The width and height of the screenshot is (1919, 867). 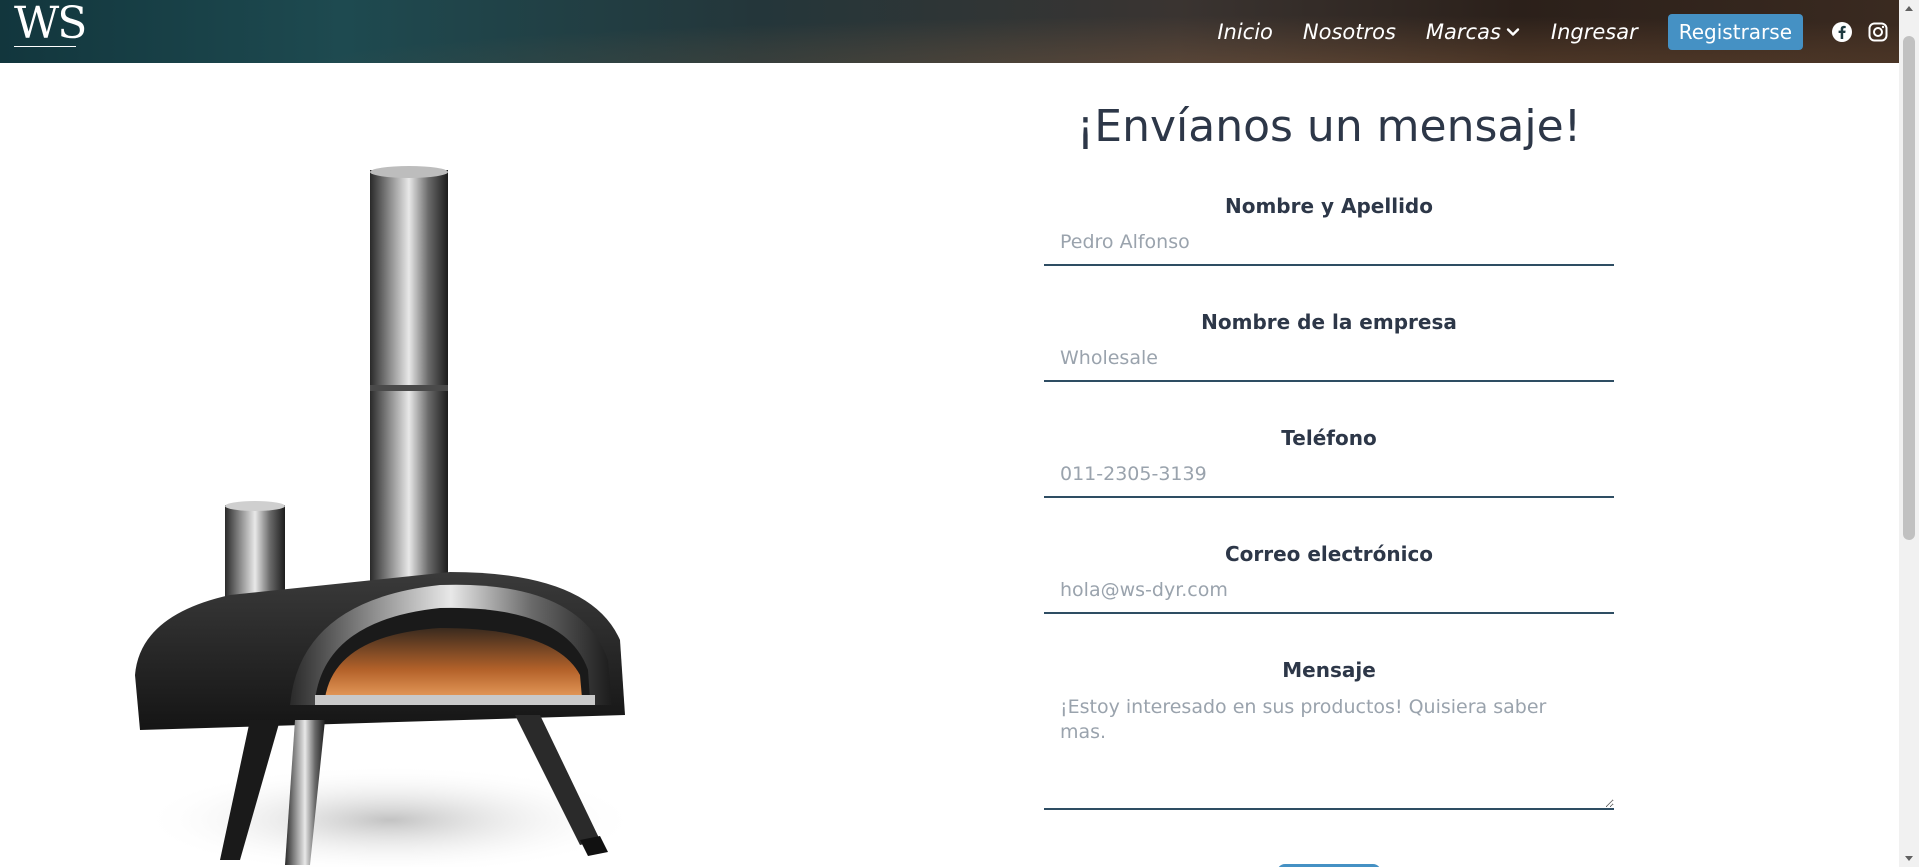 What do you see at coordinates (1463, 31) in the screenshot?
I see `nav-marcas-label: Marcas` at bounding box center [1463, 31].